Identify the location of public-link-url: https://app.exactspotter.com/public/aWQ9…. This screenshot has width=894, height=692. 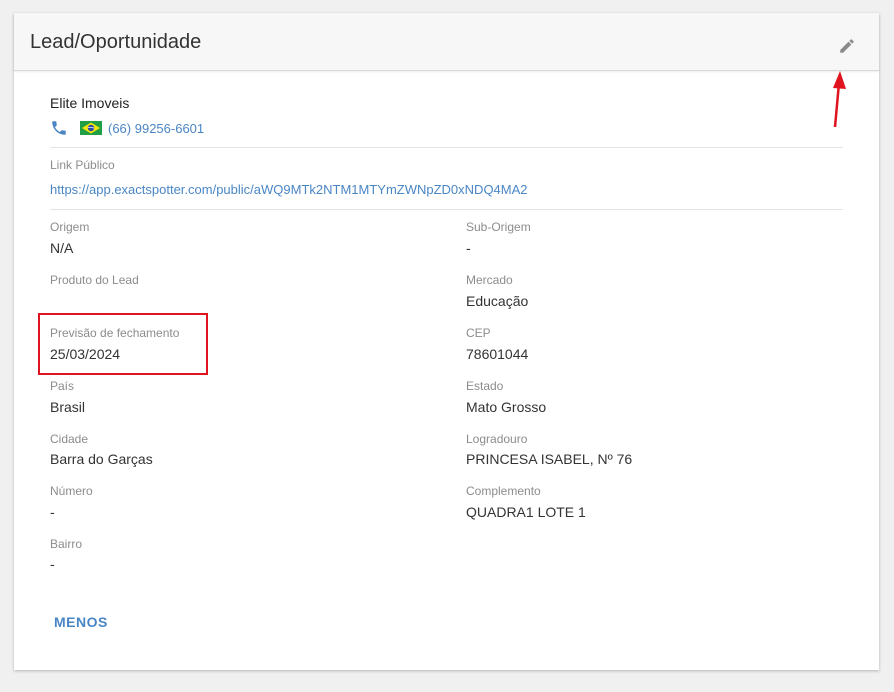
(289, 189).